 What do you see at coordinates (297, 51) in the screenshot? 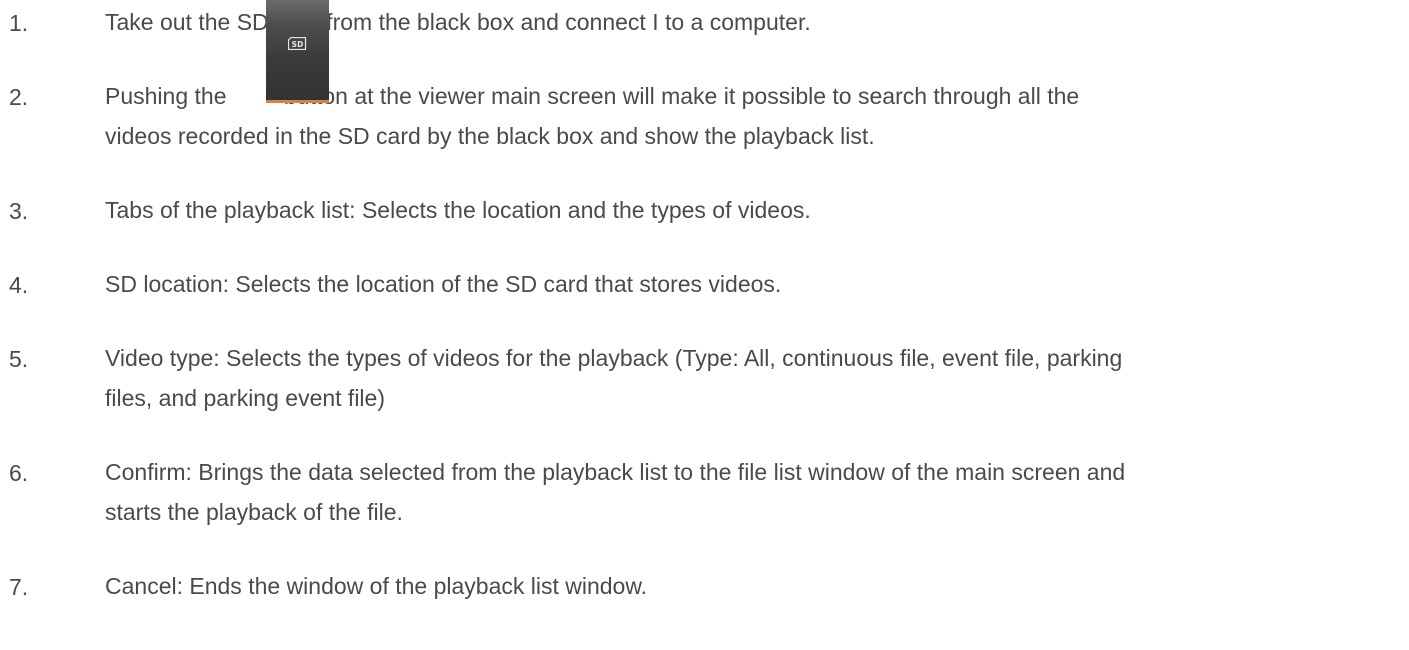
I see `sd-card-button-image: SD` at bounding box center [297, 51].